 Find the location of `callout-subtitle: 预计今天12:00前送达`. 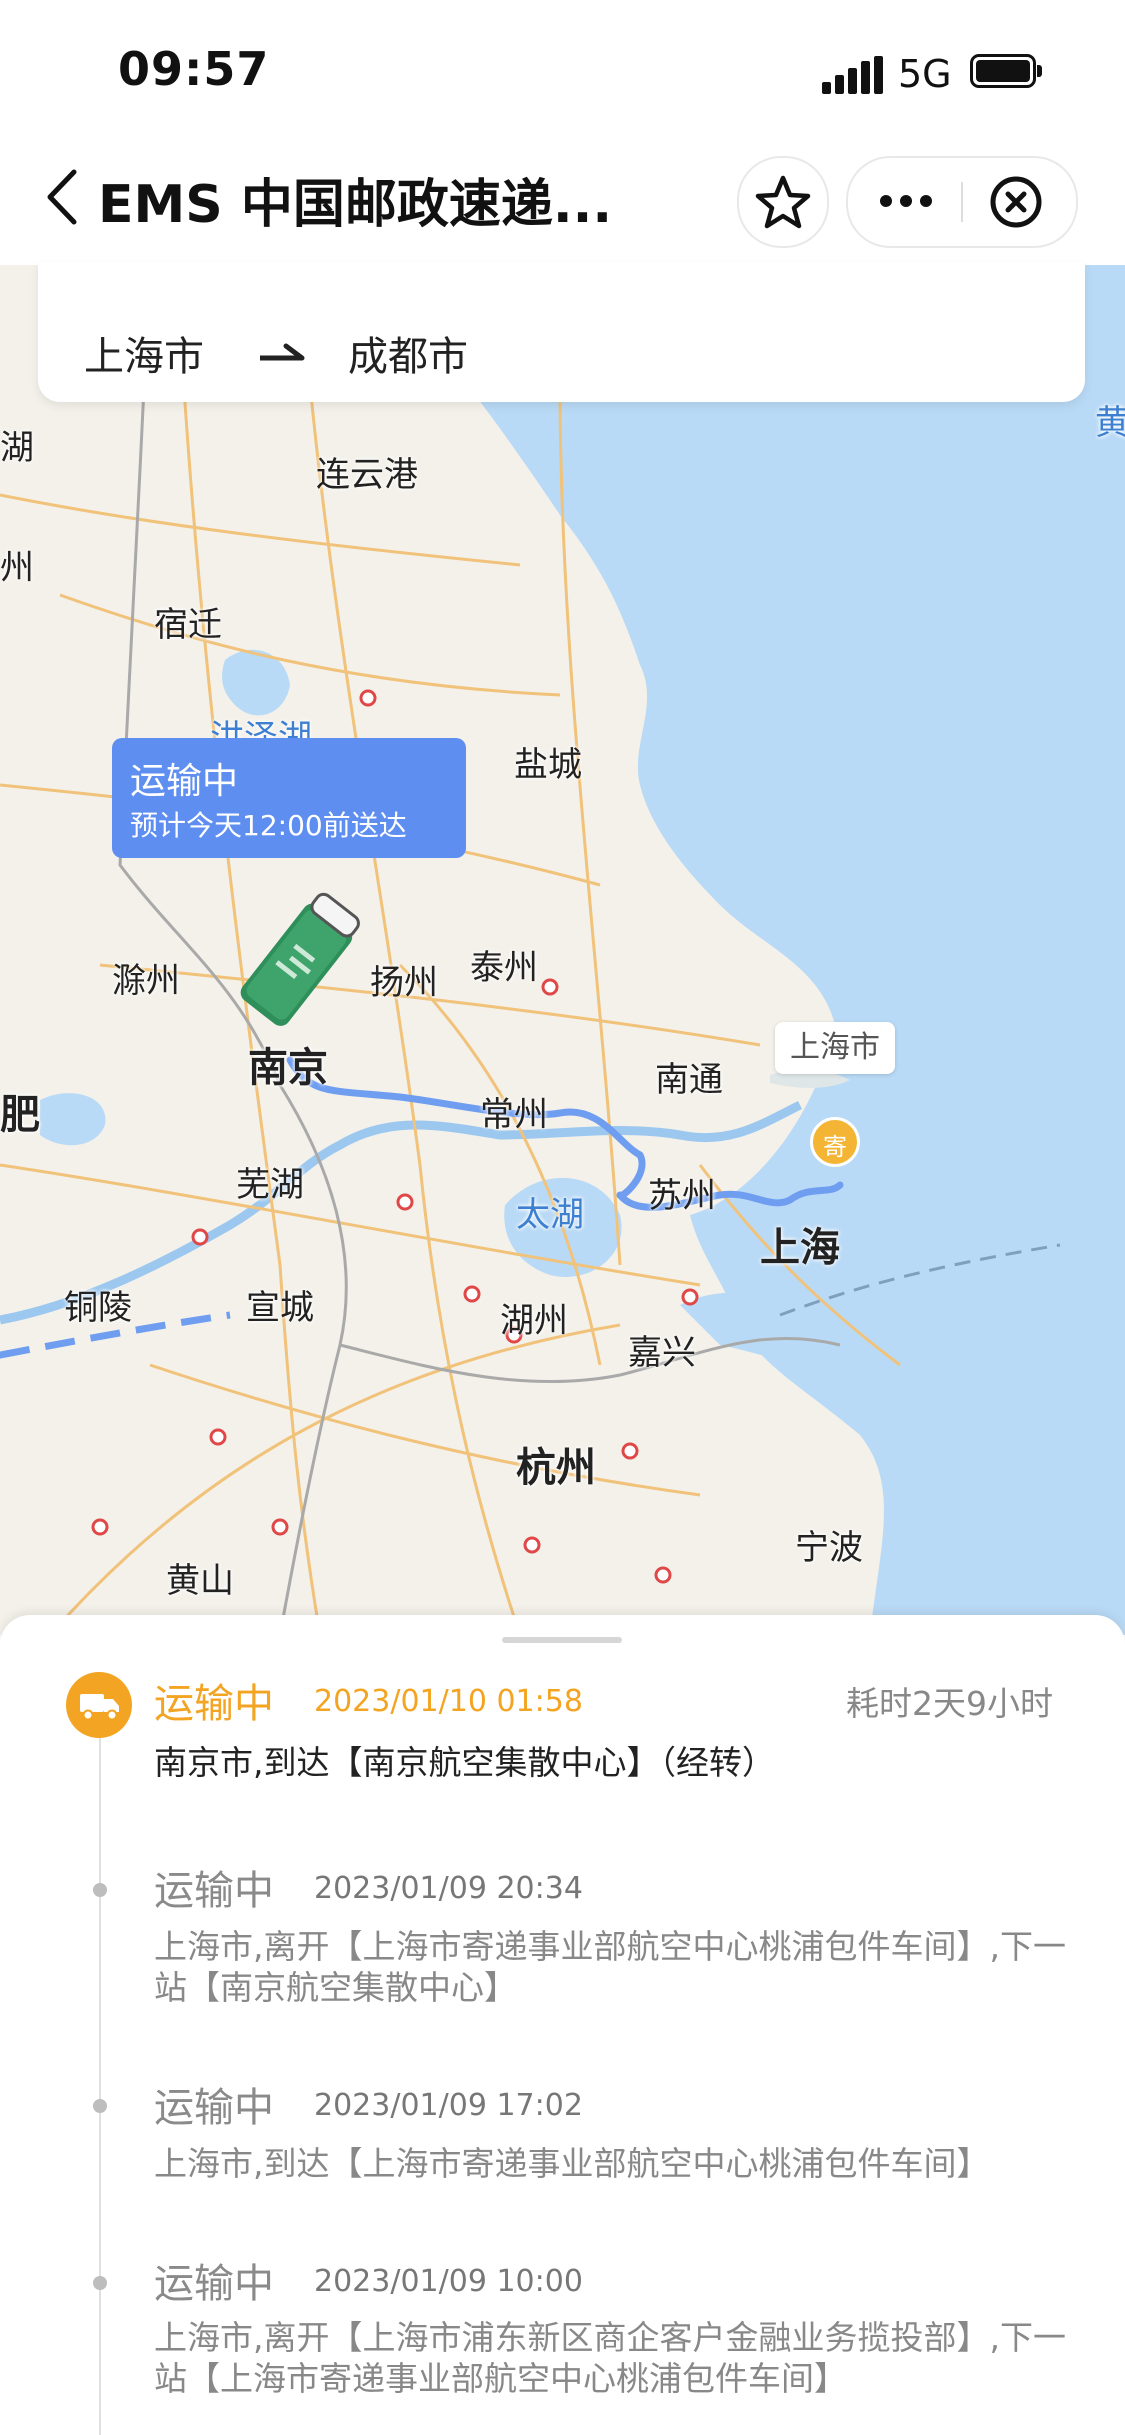

callout-subtitle: 预计今天12:00前送达 is located at coordinates (268, 825).